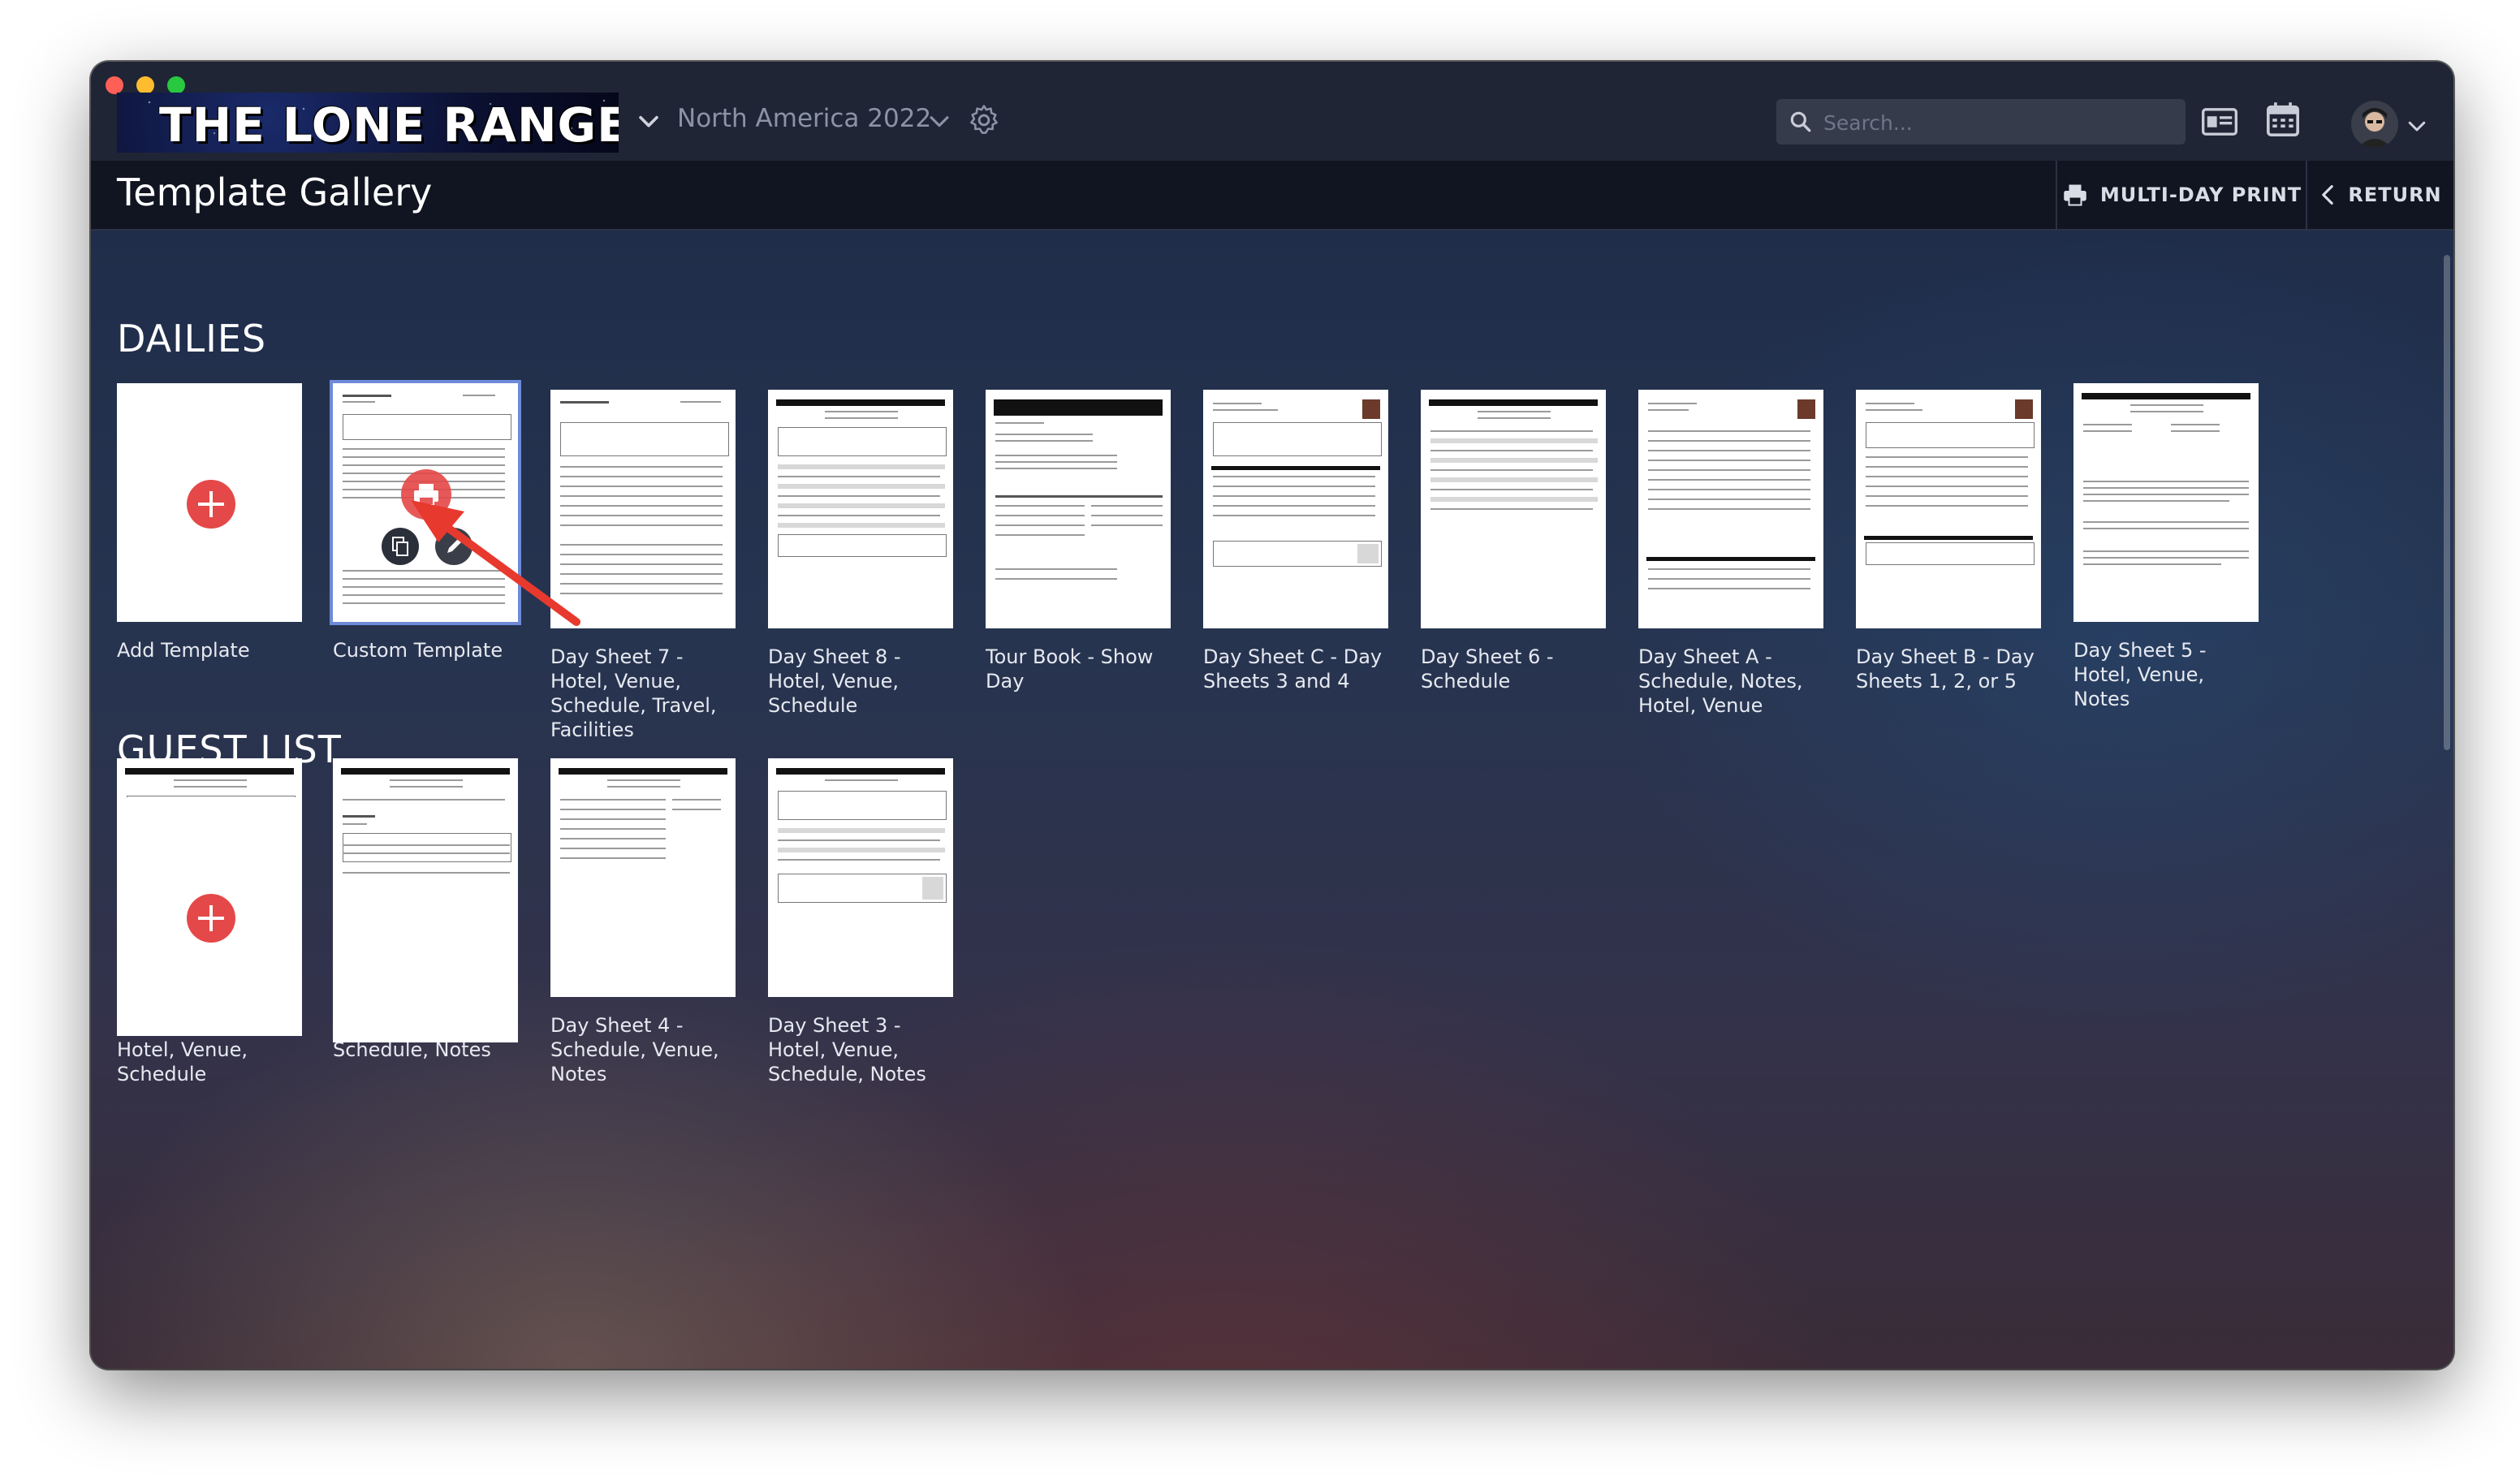 This screenshot has height=1476, width=2520. I want to click on template-label: Day Sheet 6 - Schedule, so click(1488, 669).